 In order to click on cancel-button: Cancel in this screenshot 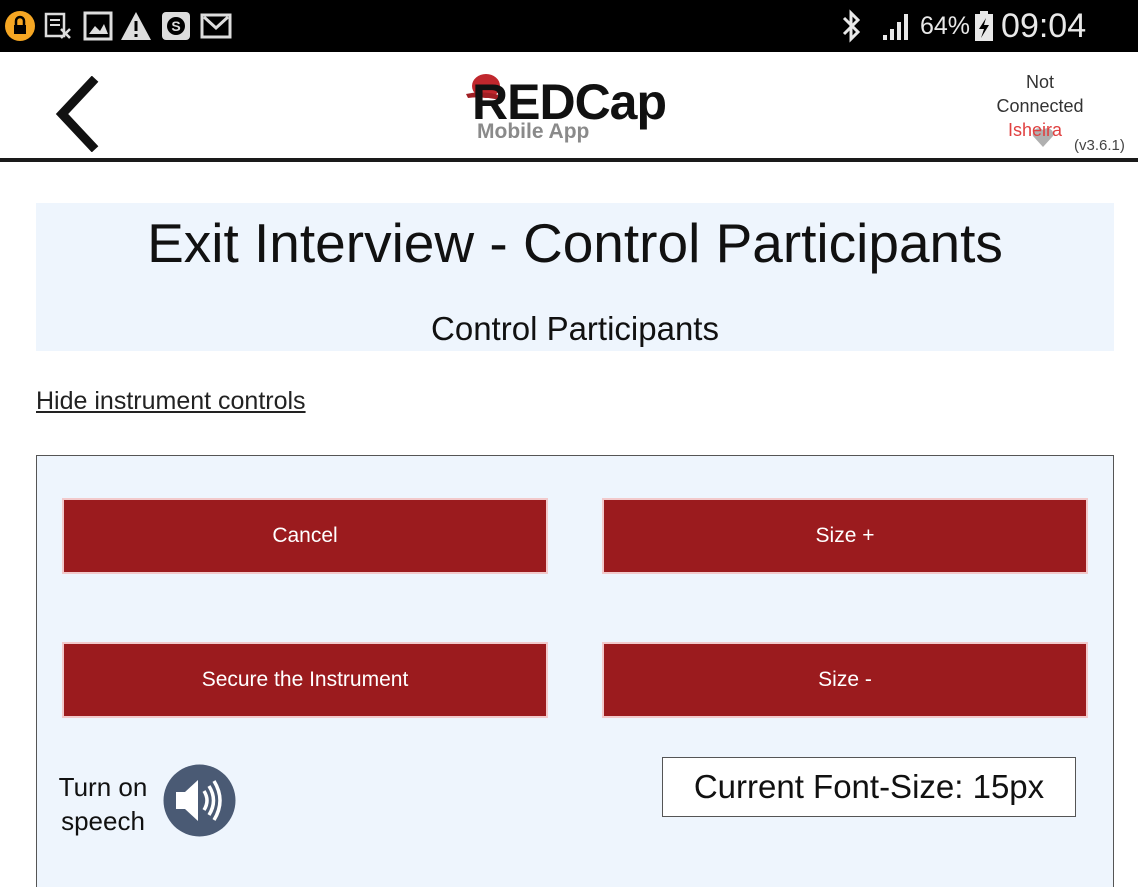, I will do `click(305, 536)`.